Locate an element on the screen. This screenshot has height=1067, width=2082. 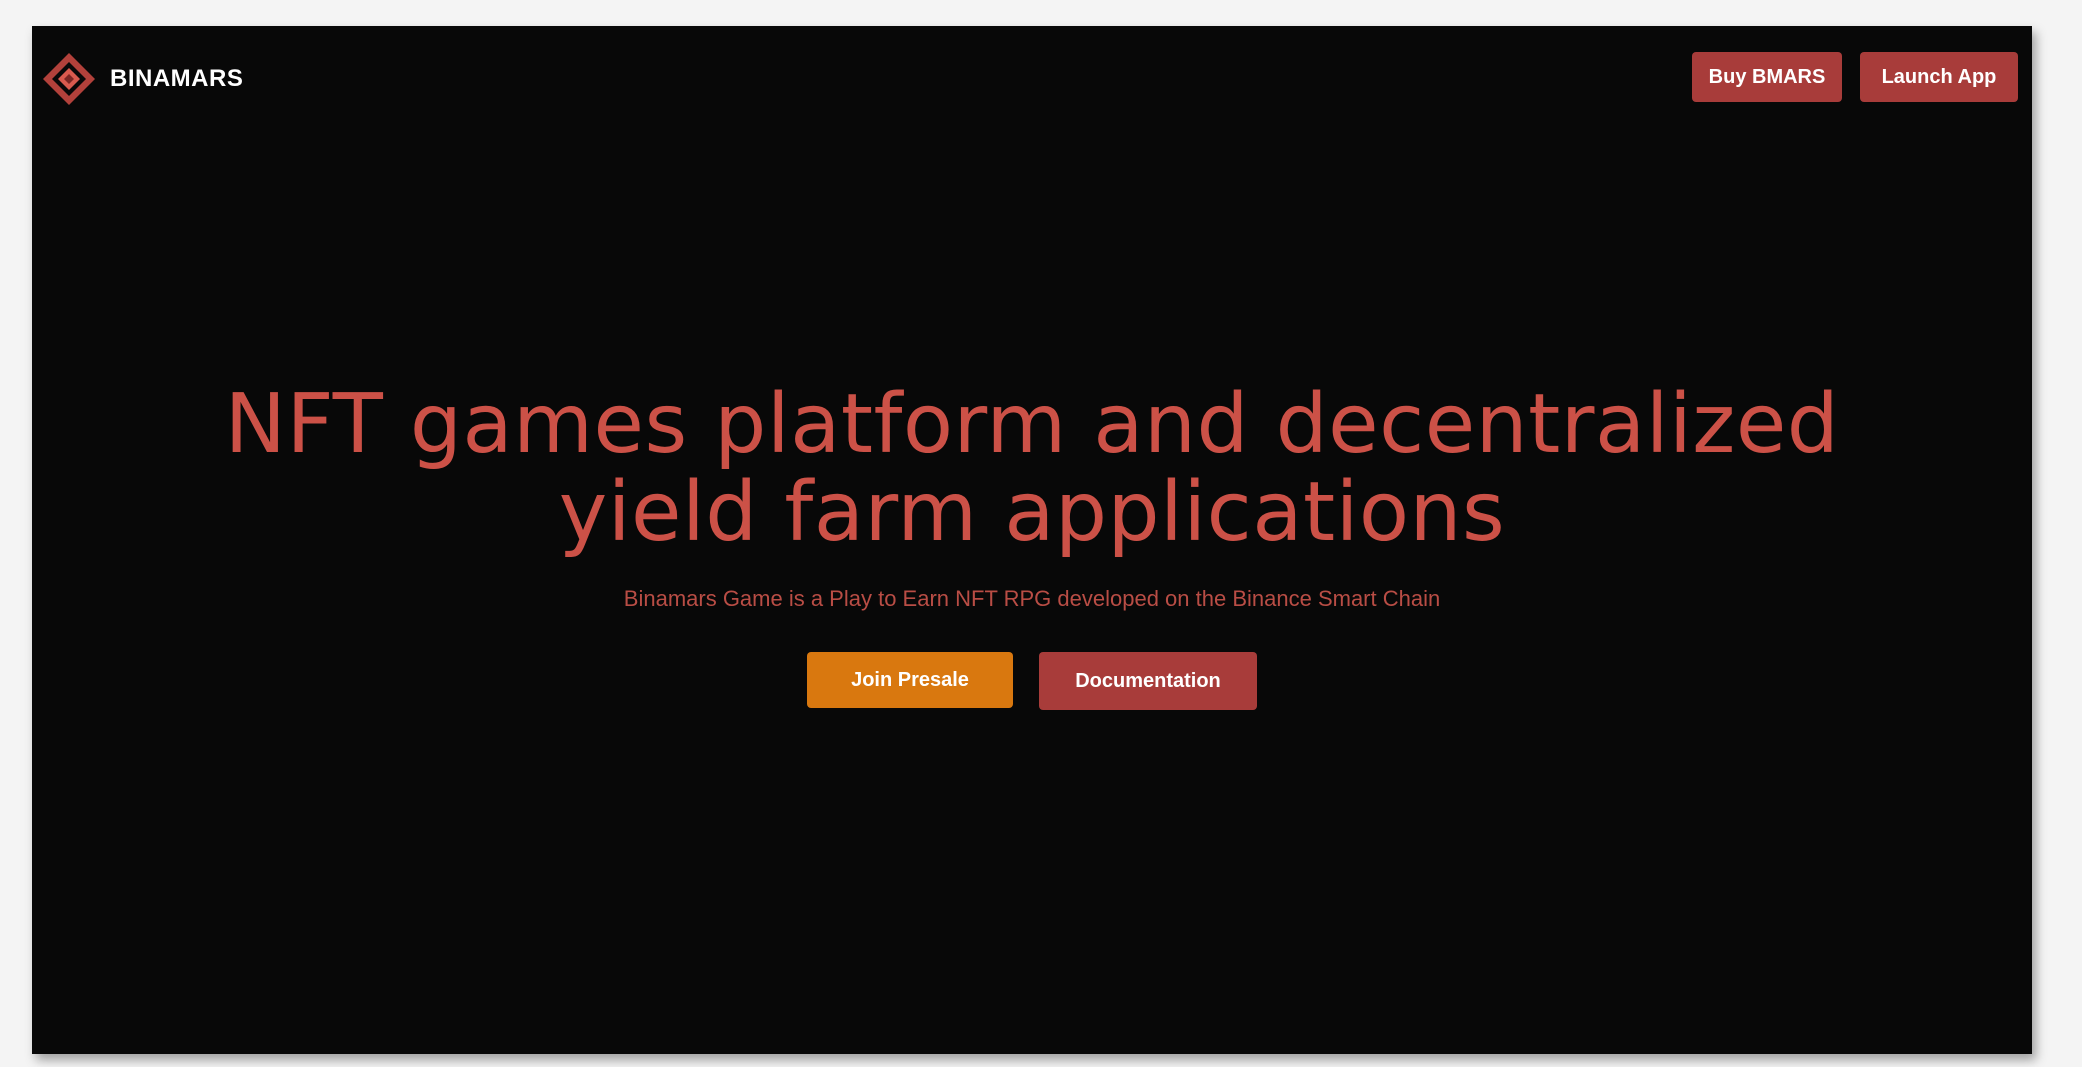
nav-actions: Buy BMARS Launch App is located at coordinates (1855, 77).